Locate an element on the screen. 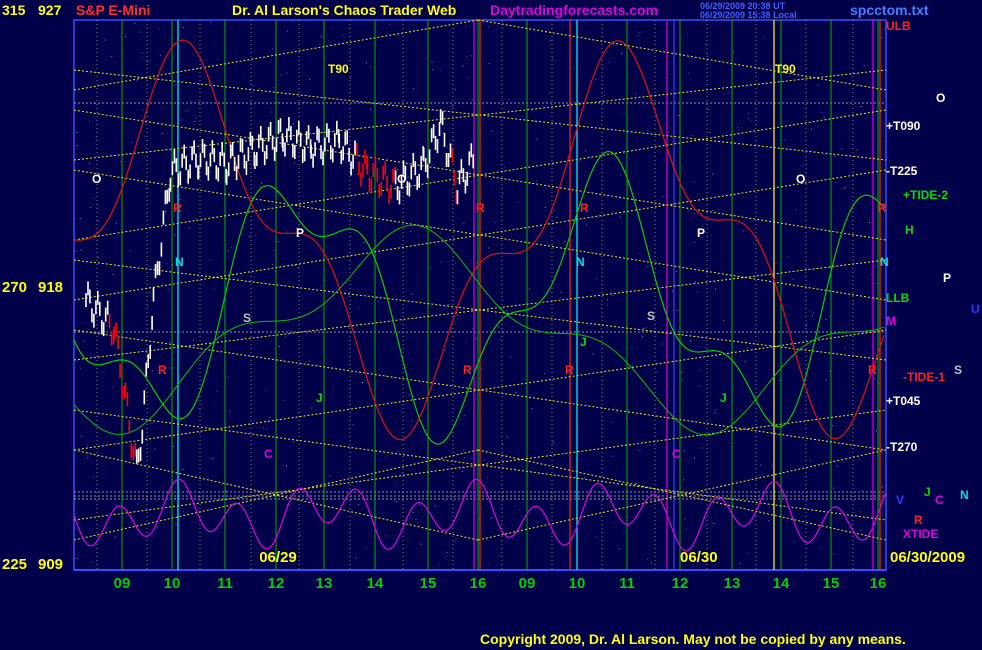  app-title: Dr. Al Larson's Chaos Trader Web is located at coordinates (344, 10).